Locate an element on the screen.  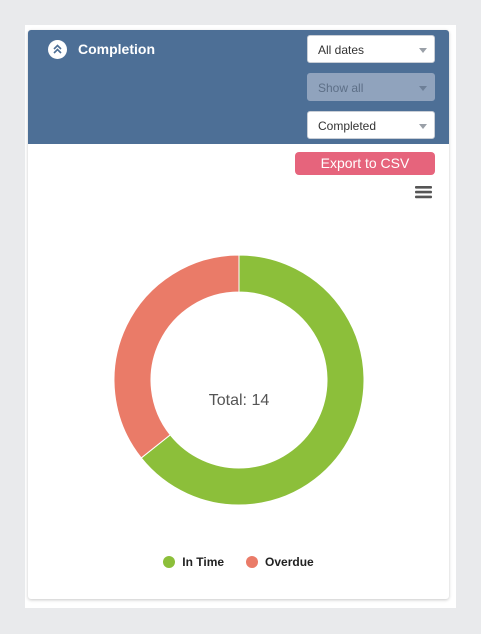
chevrons-up-icon is located at coordinates (57, 49).